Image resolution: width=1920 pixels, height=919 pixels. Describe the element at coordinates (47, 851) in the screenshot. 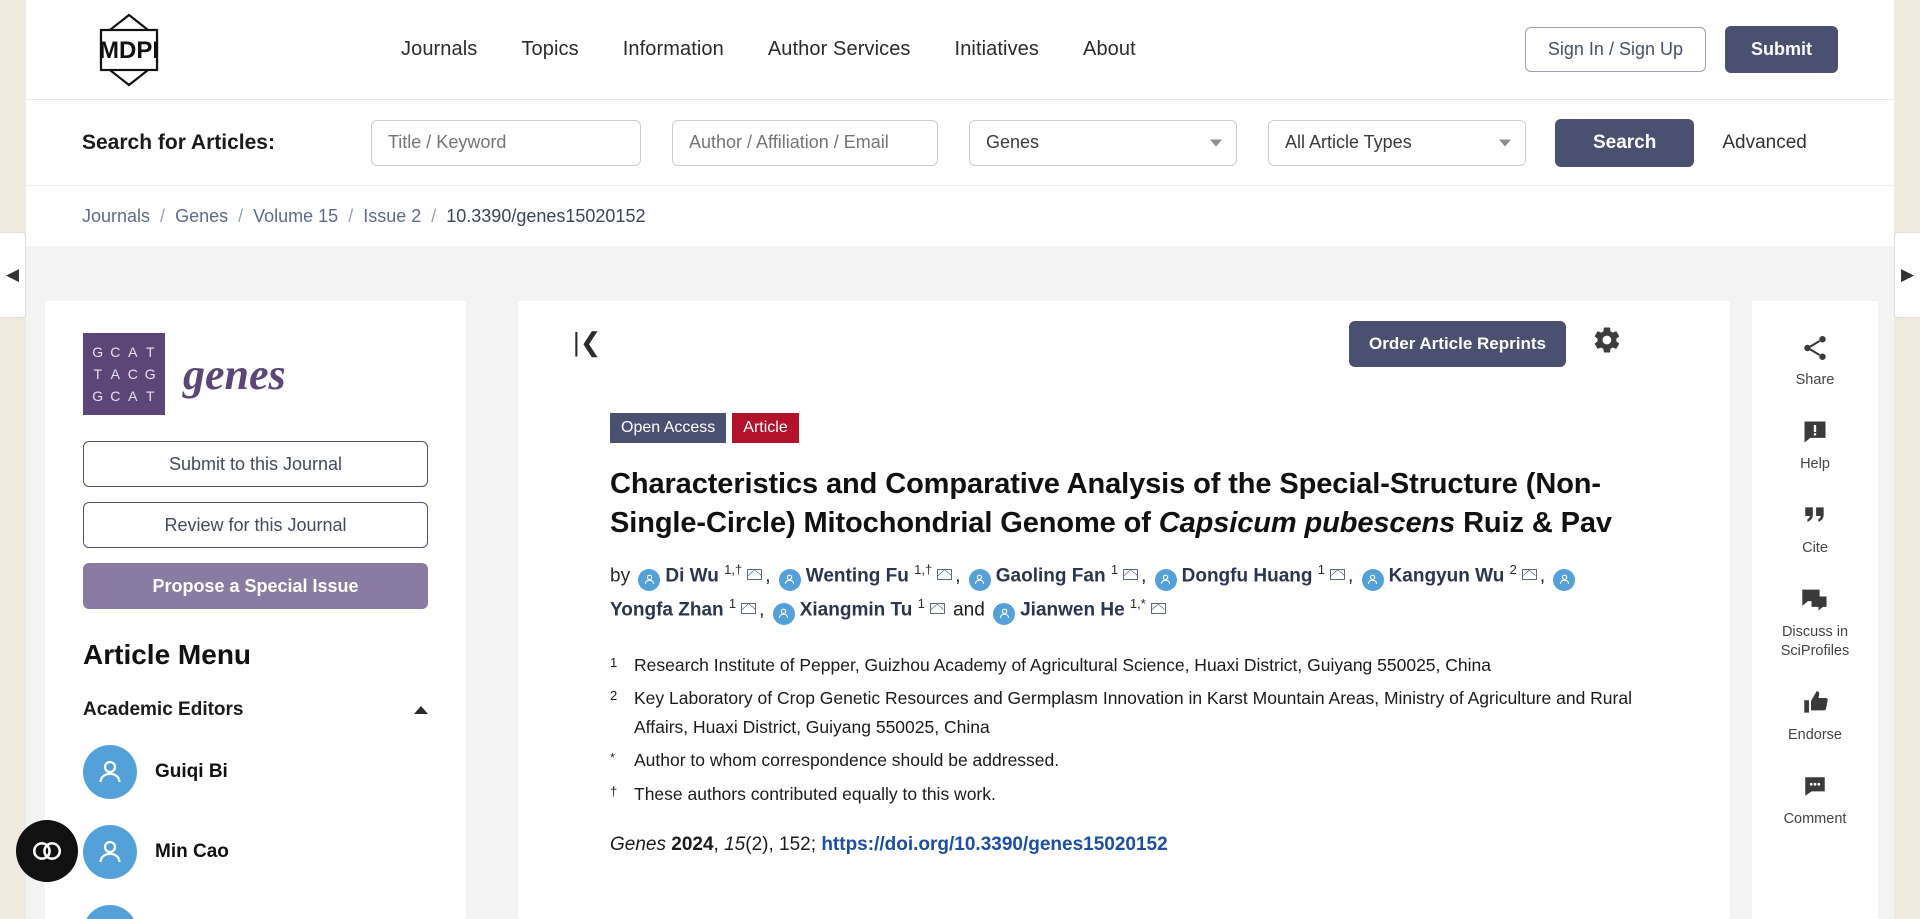

I see `accessibility-widget-button` at that location.